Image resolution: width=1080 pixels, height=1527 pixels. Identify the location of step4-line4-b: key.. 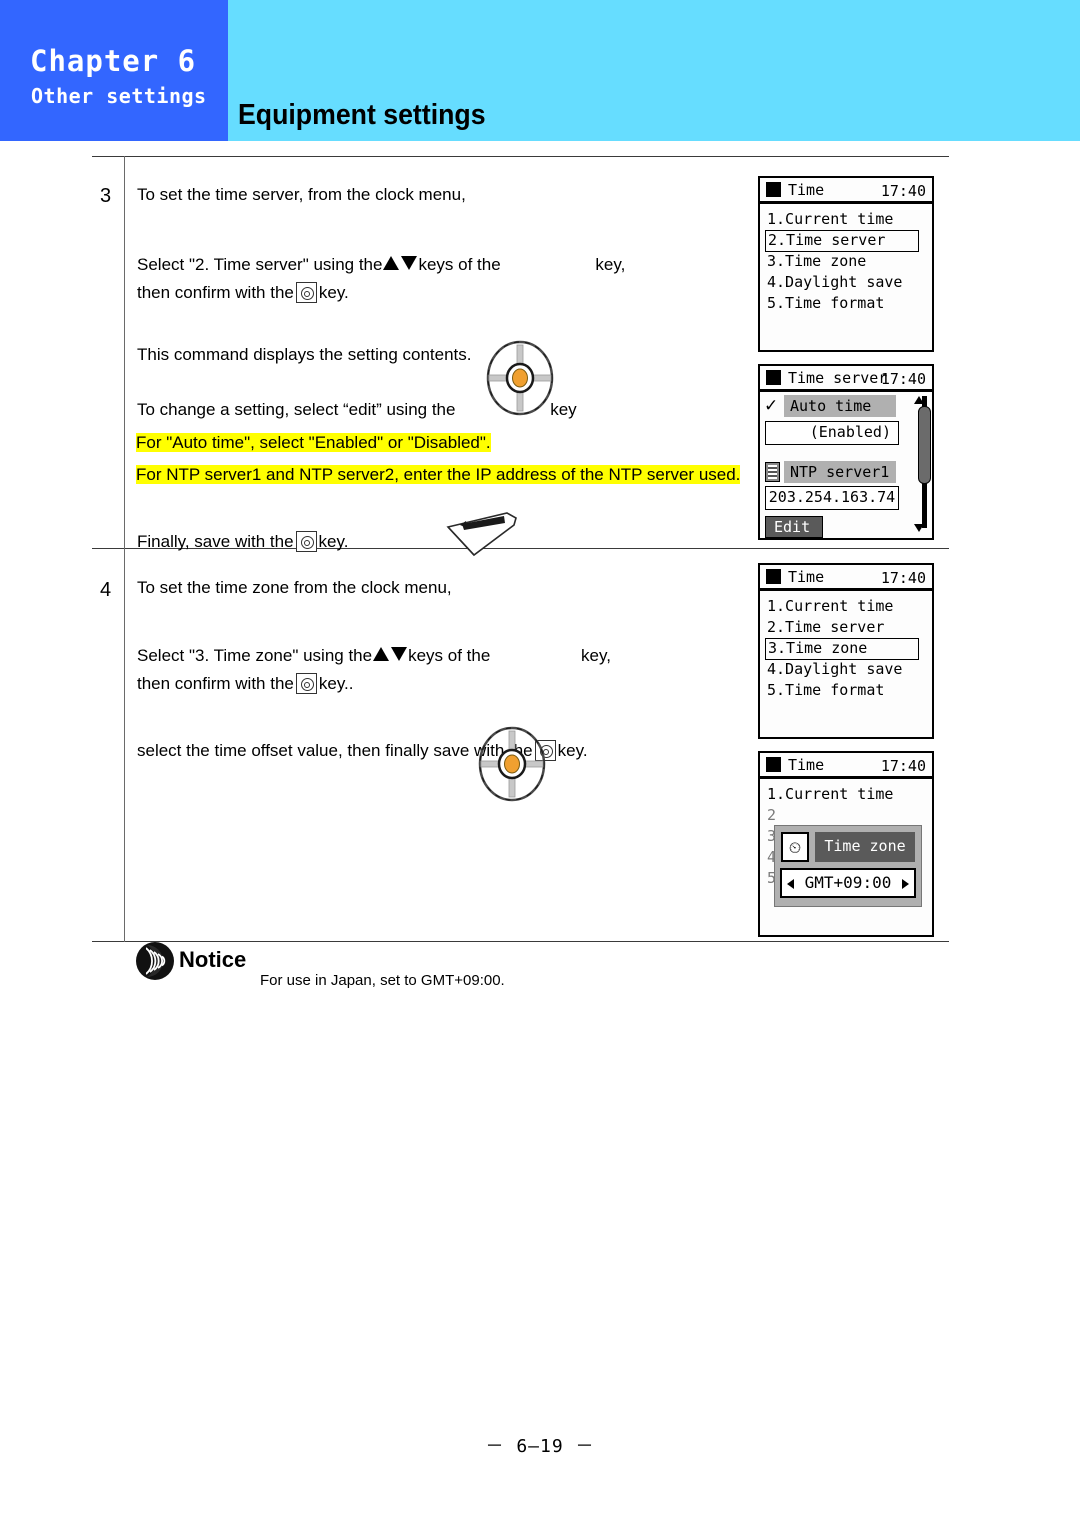
(572, 750).